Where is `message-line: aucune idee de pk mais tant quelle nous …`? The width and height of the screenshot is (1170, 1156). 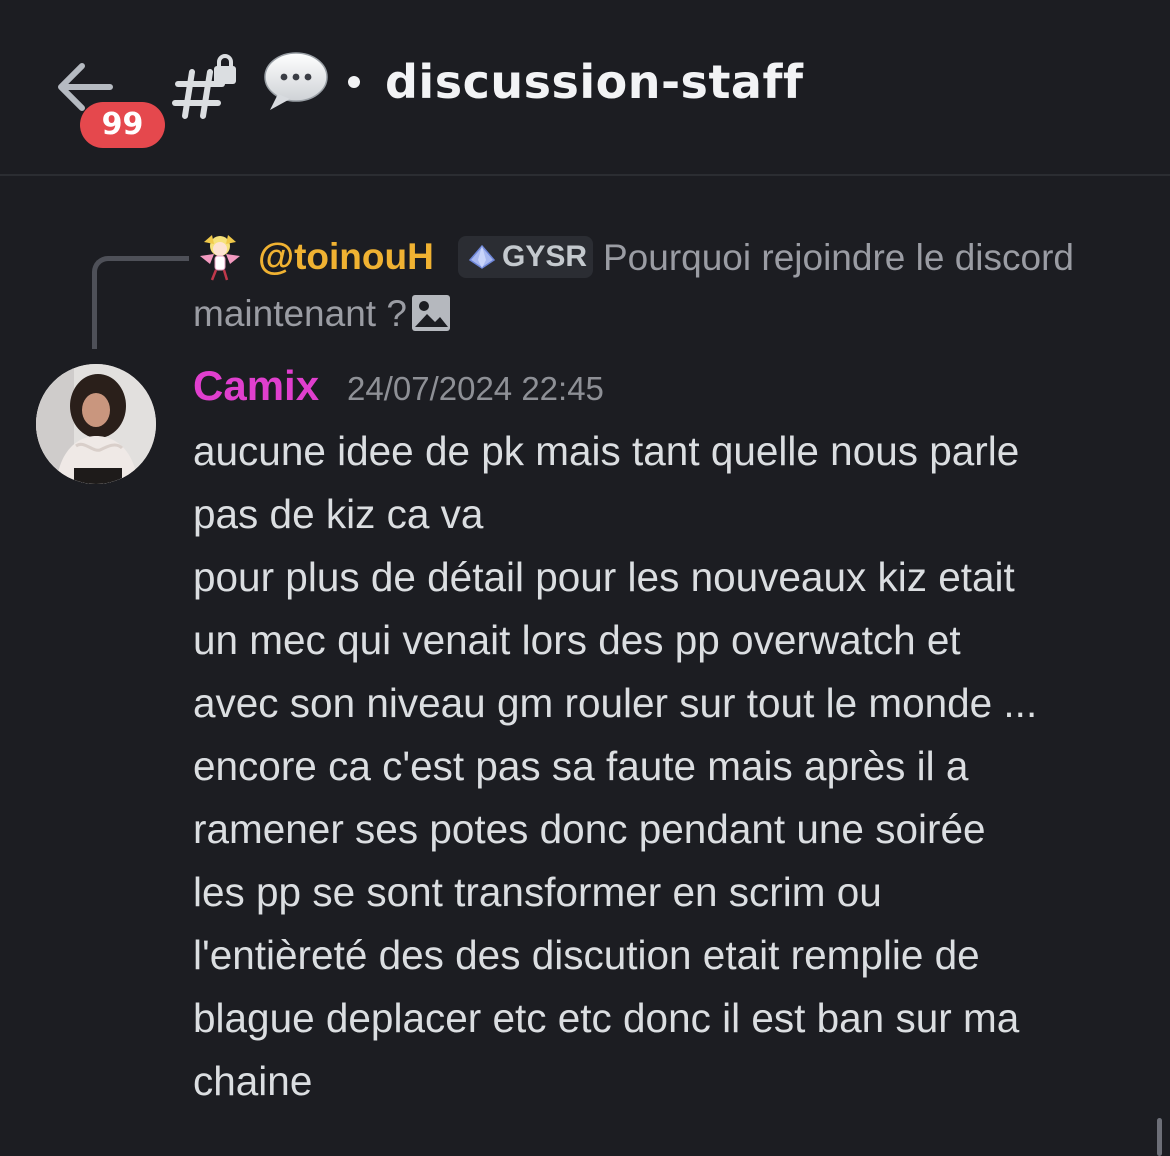
message-line: aucune idee de pk mais tant quelle nous … is located at coordinates (606, 451).